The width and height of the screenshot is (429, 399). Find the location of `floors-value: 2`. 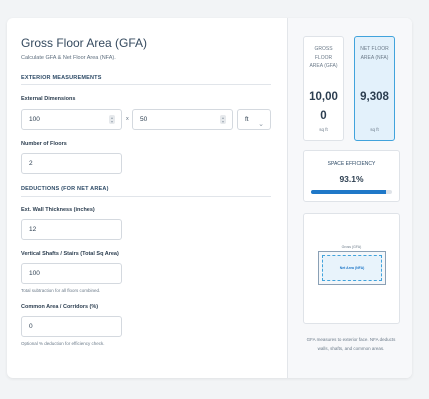

floors-value: 2 is located at coordinates (31, 163).